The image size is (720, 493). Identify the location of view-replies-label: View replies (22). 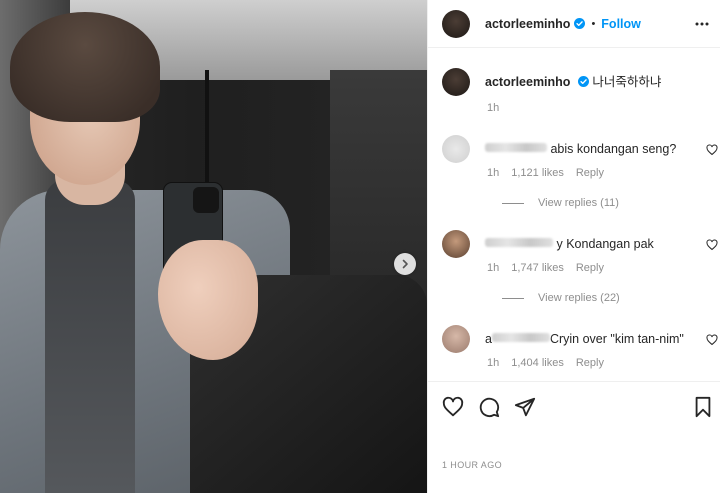
(579, 298).